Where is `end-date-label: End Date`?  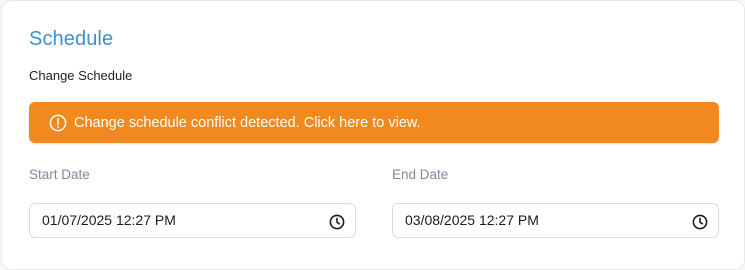 end-date-label: End Date is located at coordinates (420, 174).